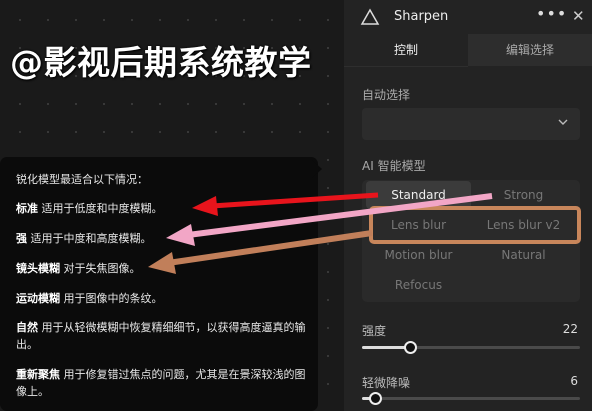 The width and height of the screenshot is (592, 411). What do you see at coordinates (374, 331) in the screenshot?
I see `strength-label: 强度` at bounding box center [374, 331].